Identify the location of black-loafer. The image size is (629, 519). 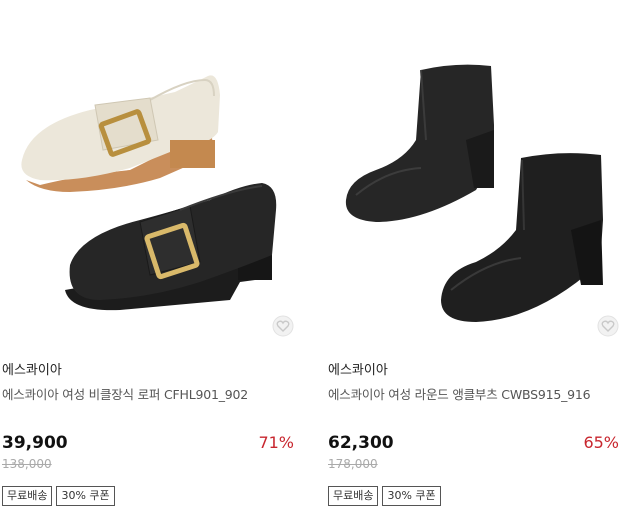
(171, 247).